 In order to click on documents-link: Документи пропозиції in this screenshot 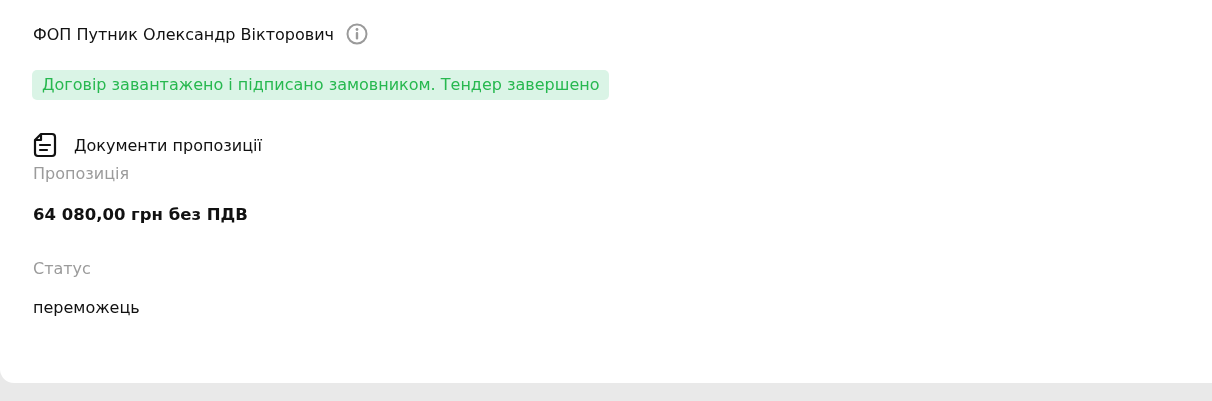, I will do `click(147, 145)`.